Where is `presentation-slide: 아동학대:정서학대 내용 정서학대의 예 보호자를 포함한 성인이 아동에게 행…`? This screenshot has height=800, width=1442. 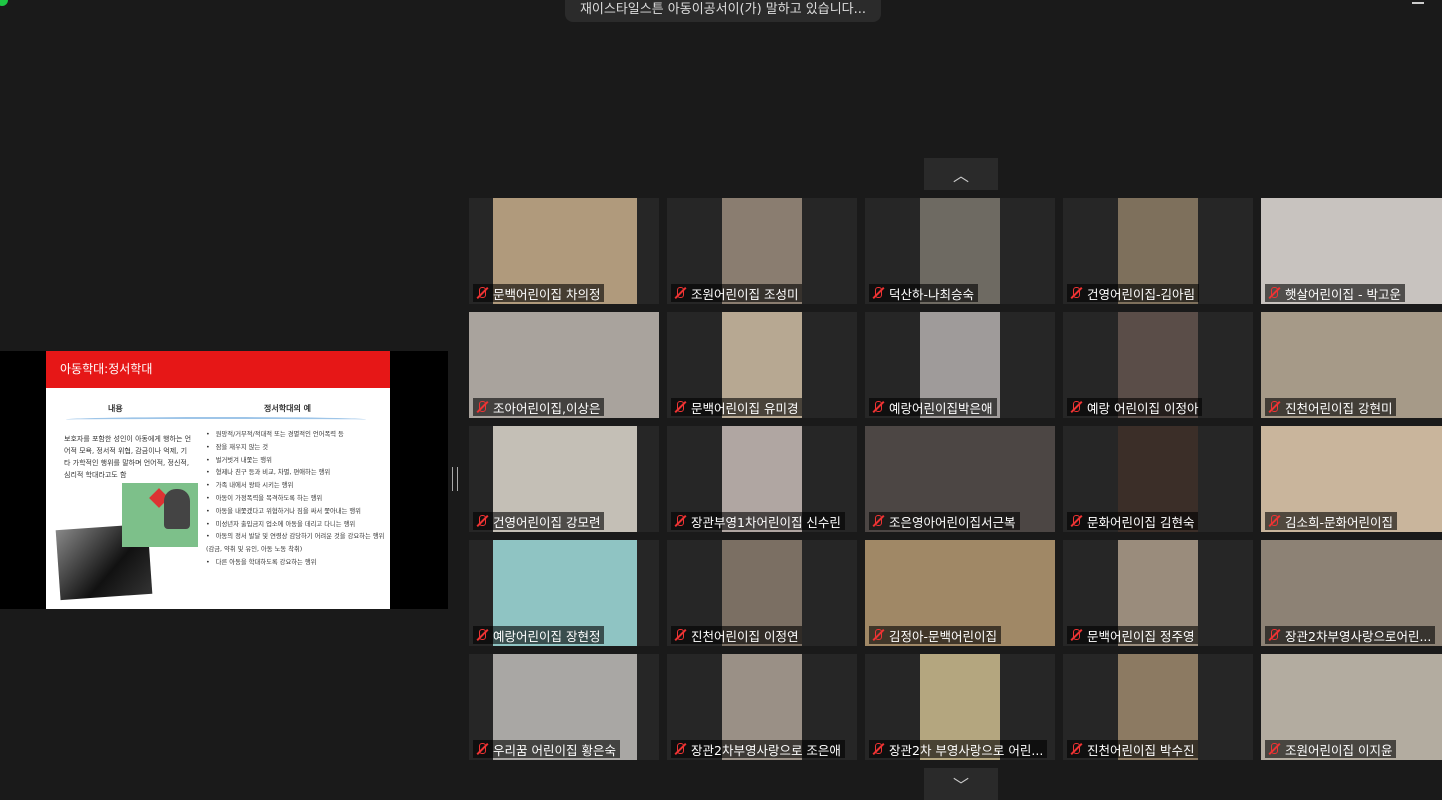
presentation-slide: 아동학대:정서학대 내용 정서학대의 예 보호자를 포함한 성인이 아동에게 행… is located at coordinates (218, 480).